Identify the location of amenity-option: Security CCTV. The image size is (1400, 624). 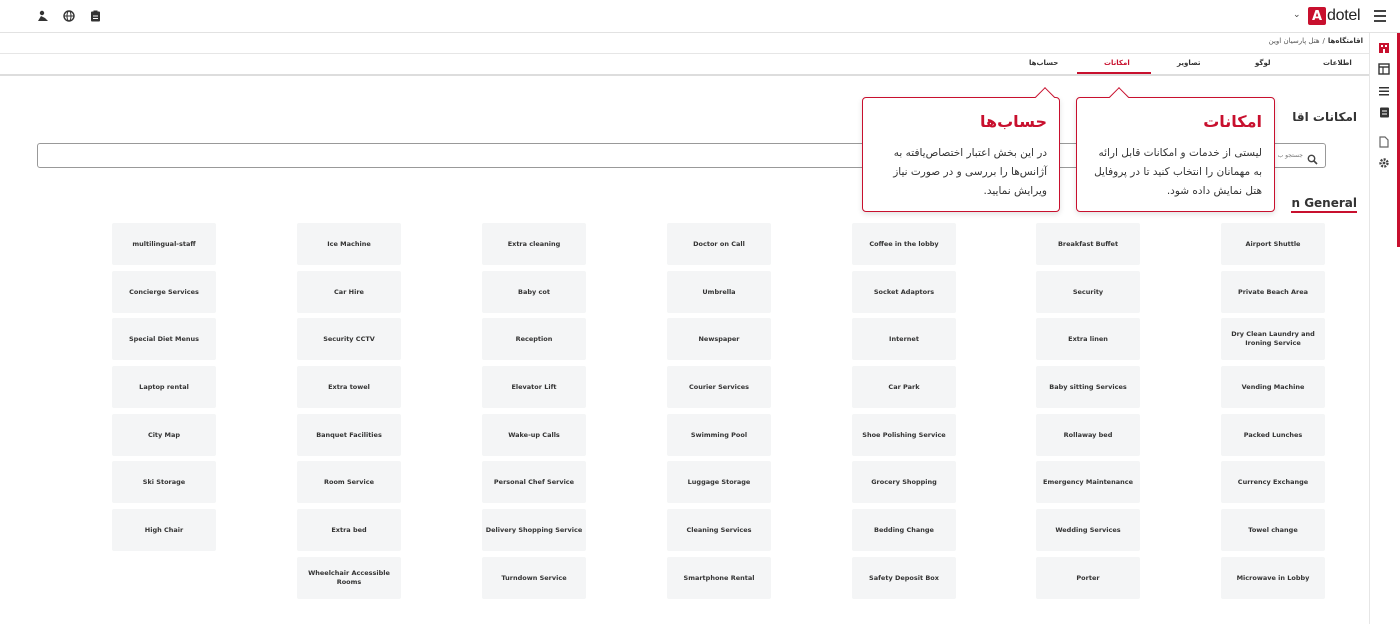
(349, 339).